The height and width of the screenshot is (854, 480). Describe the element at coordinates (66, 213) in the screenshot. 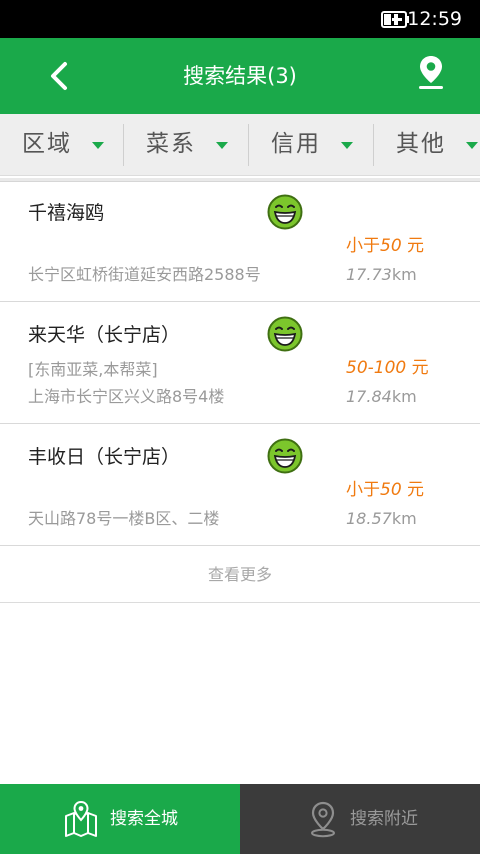

I see `restaurant-name: 千禧海鸥` at that location.